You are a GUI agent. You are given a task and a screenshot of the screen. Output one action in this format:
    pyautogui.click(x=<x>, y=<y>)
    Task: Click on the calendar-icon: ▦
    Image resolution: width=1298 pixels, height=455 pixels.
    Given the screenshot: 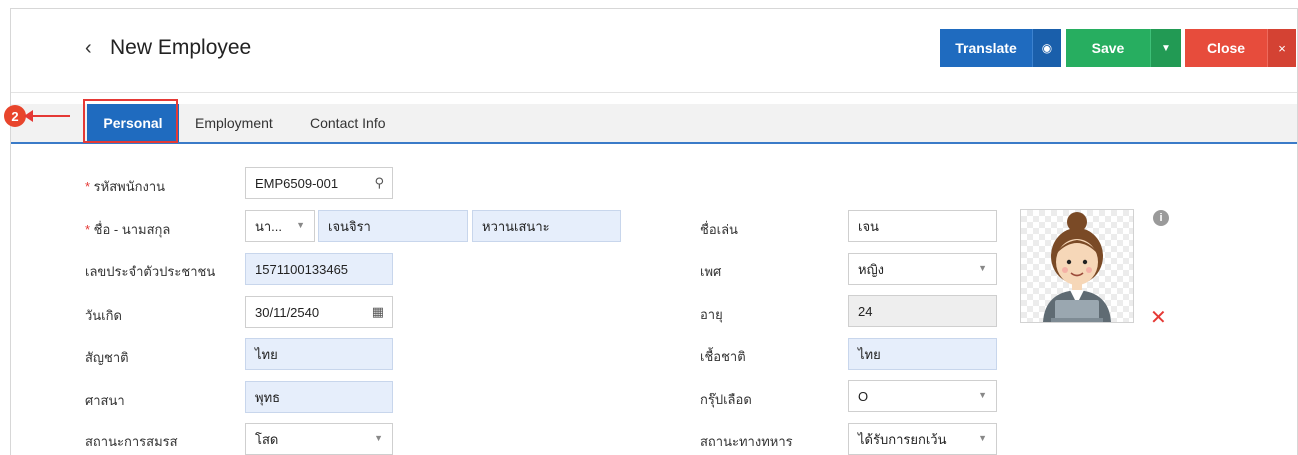 What is the action you would take?
    pyautogui.click(x=378, y=312)
    